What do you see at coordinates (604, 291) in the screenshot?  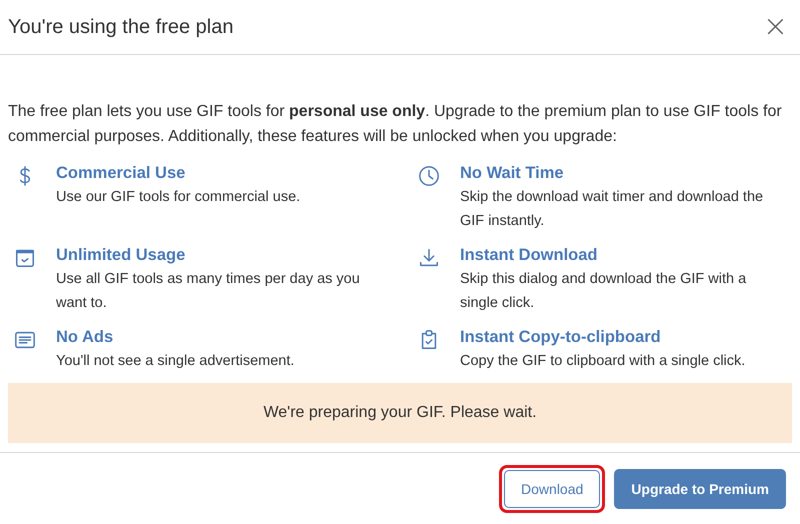 I see `feature-description: Skip this dialog and download the GIF with a single click.` at bounding box center [604, 291].